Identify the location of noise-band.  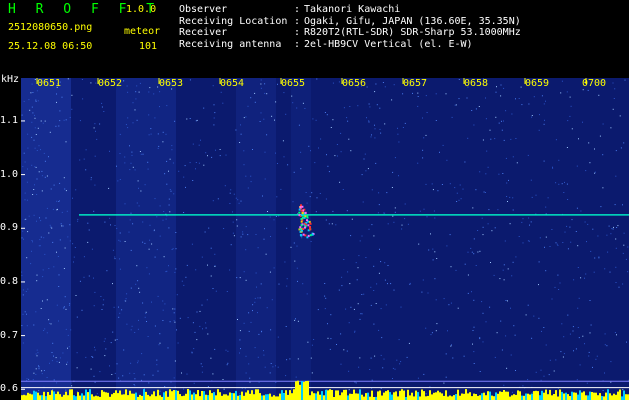
(301, 239).